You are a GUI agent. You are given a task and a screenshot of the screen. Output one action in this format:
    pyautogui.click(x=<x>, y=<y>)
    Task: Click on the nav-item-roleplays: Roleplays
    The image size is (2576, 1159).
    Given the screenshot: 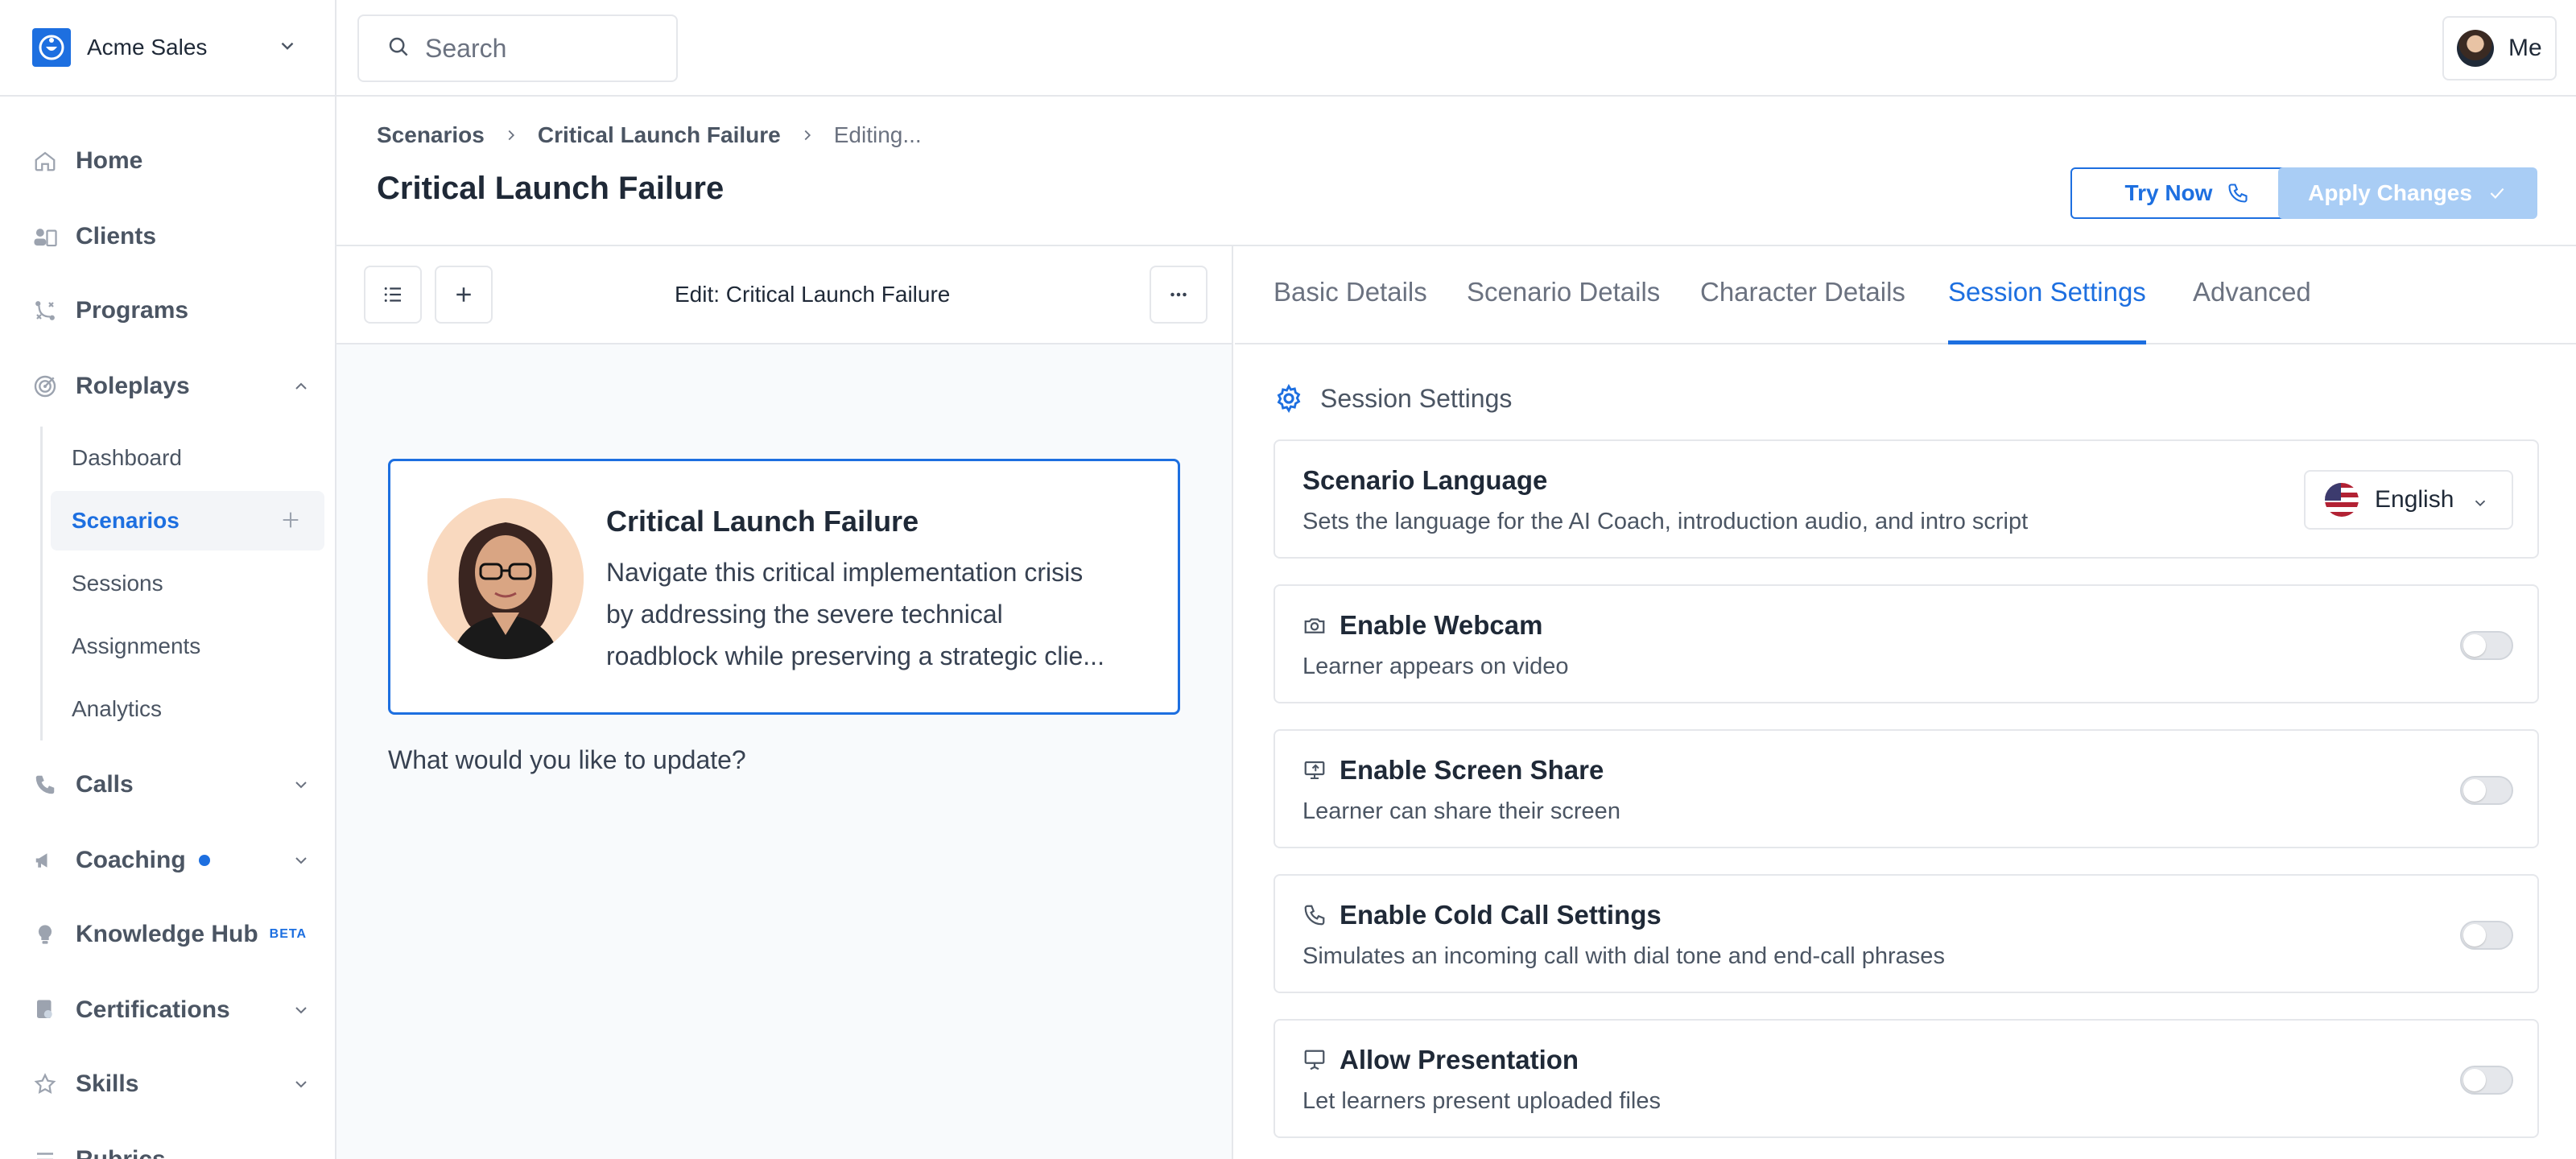 What is the action you would take?
    pyautogui.click(x=170, y=386)
    